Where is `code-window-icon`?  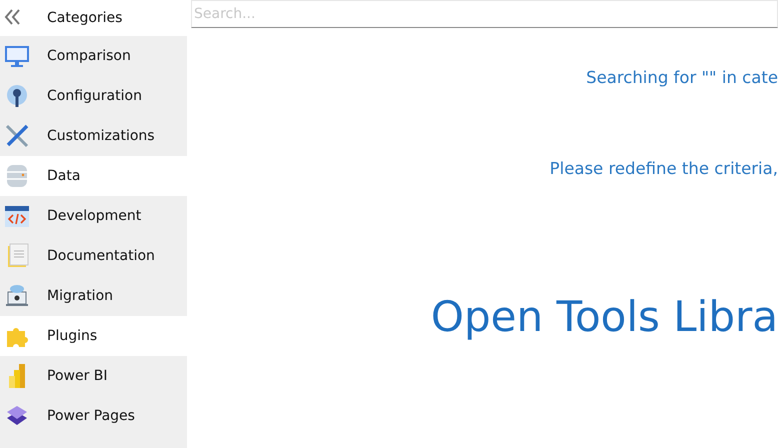
code-window-icon is located at coordinates (17, 216).